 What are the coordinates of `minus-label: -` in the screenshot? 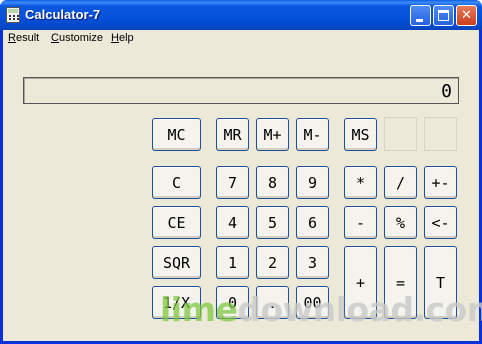 It's located at (360, 222).